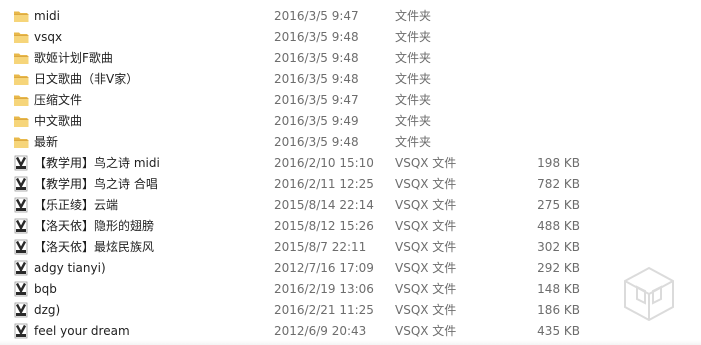 This screenshot has width=701, height=345. I want to click on file-row: 最新 2016/3/5 9:48 文件夹, so click(350, 142).